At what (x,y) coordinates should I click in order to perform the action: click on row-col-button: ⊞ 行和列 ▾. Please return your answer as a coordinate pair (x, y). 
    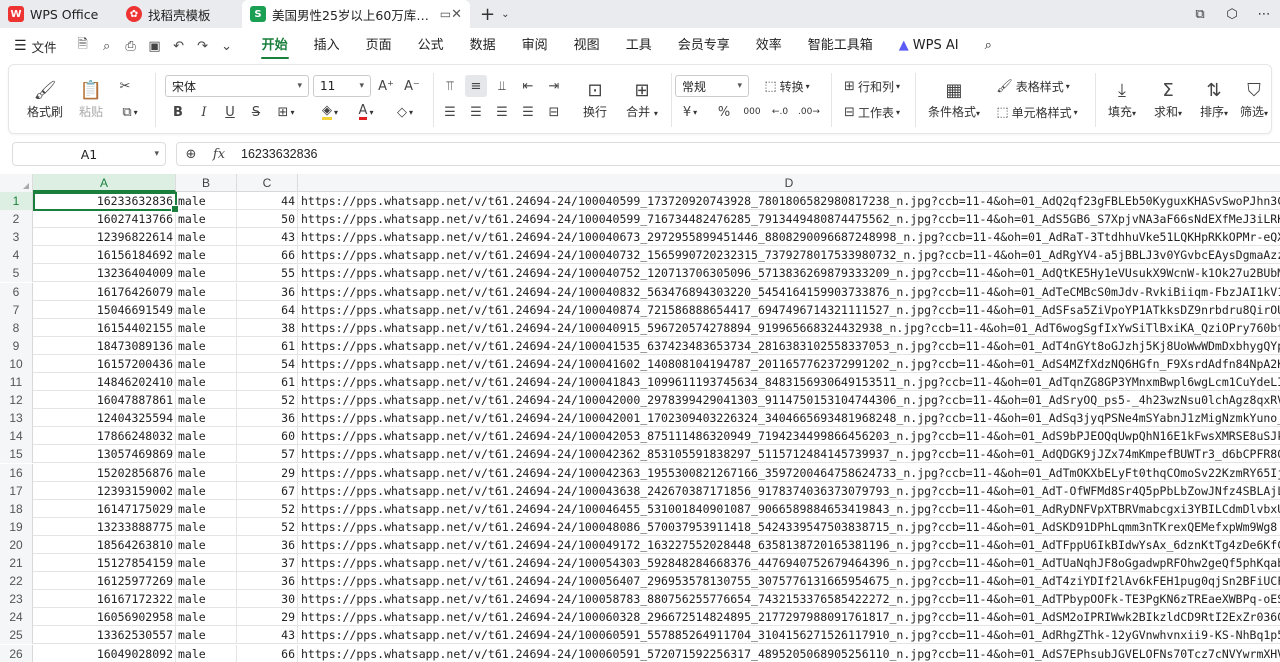
    Looking at the image, I should click on (872, 86).